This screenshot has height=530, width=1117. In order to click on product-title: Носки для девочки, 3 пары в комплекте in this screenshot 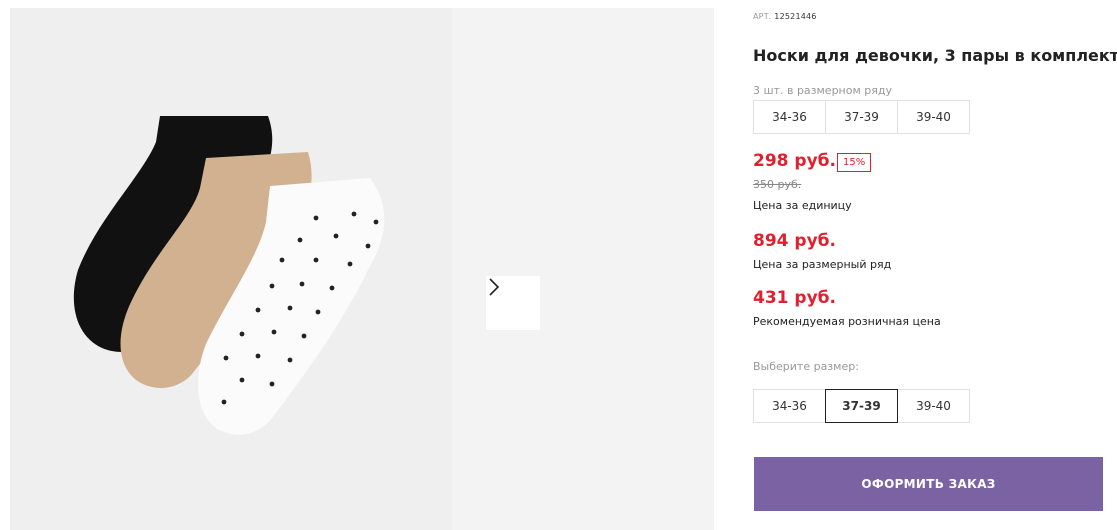, I will do `click(935, 55)`.